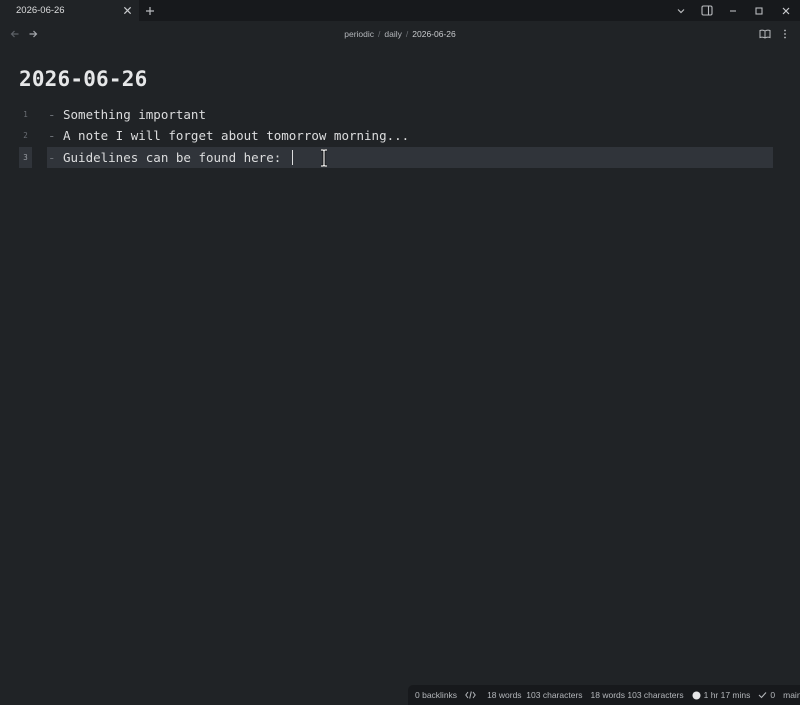  What do you see at coordinates (727, 695) in the screenshot?
I see `time-tracker-value: 1 hr 17 mins` at bounding box center [727, 695].